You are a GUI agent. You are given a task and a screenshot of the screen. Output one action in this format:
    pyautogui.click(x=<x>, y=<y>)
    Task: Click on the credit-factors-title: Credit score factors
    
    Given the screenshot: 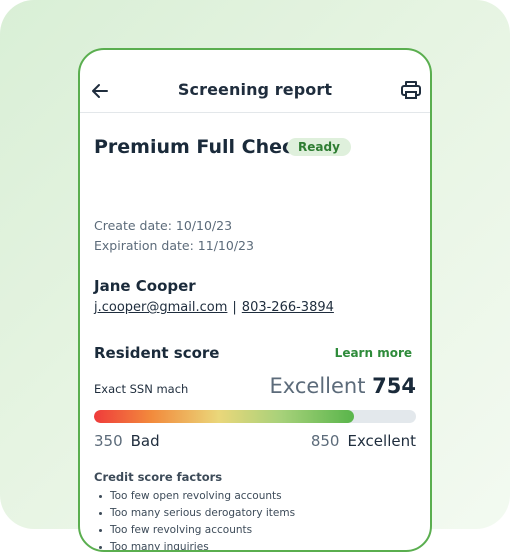 What is the action you would take?
    pyautogui.click(x=158, y=477)
    